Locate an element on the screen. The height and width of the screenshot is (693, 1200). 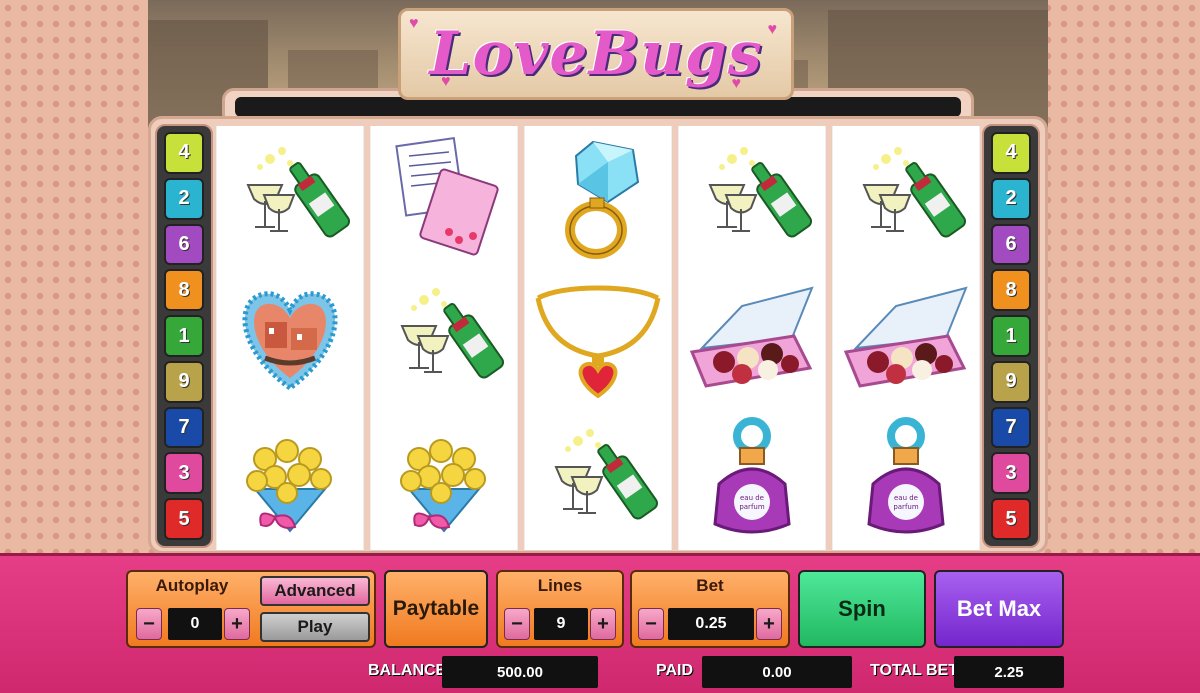
bet-increase-button: + is located at coordinates (769, 624).